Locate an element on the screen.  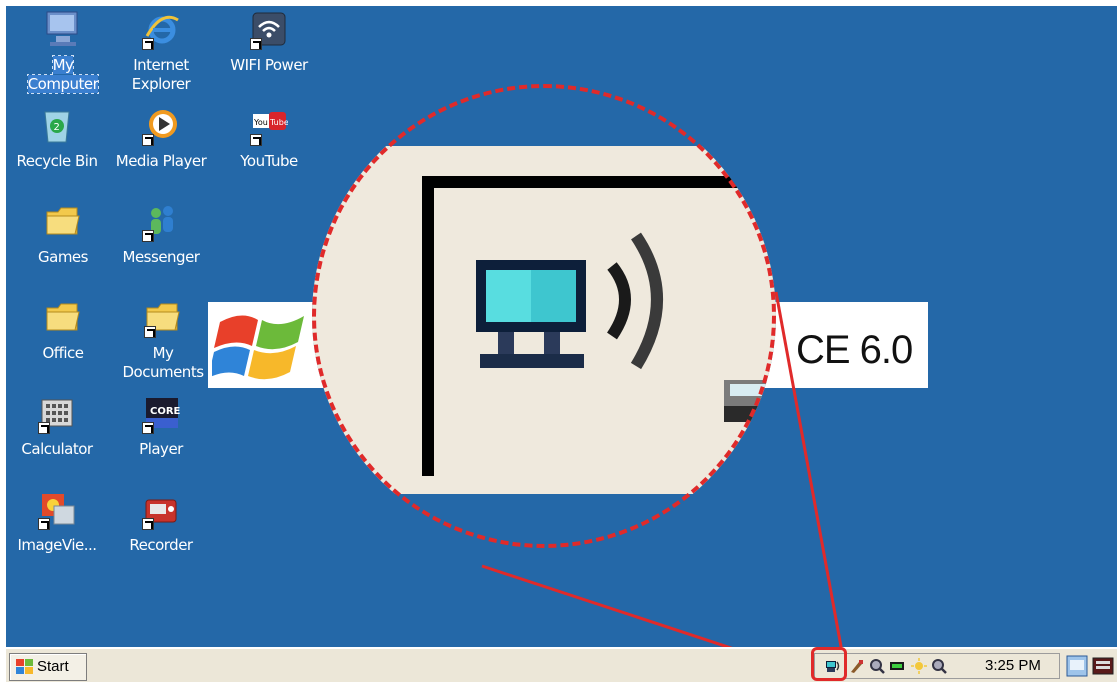
brightness-icon is located at coordinates (919, 666).